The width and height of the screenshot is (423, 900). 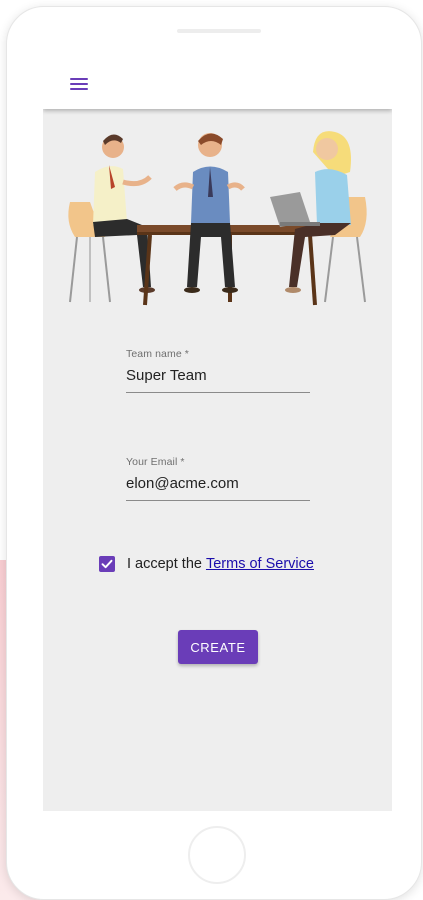 I want to click on menu-button, so click(x=79, y=84).